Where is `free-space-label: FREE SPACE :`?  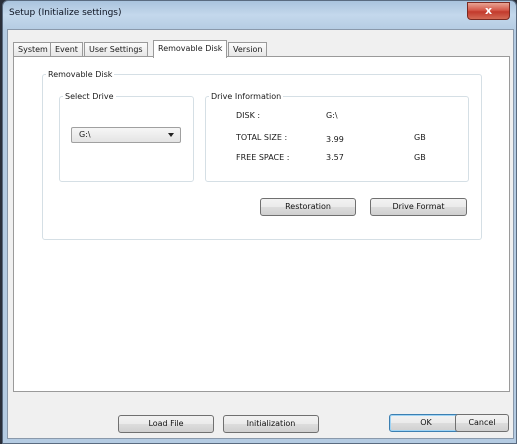
free-space-label: FREE SPACE : is located at coordinates (263, 157).